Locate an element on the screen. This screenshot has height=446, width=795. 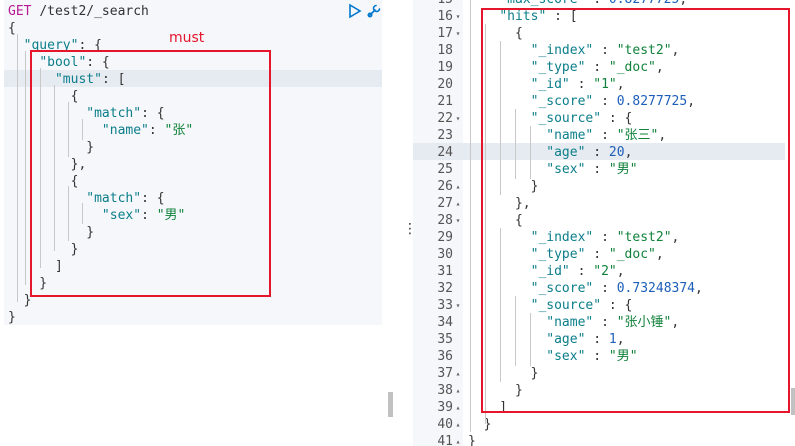
line-number: 30 is located at coordinates (445, 254).